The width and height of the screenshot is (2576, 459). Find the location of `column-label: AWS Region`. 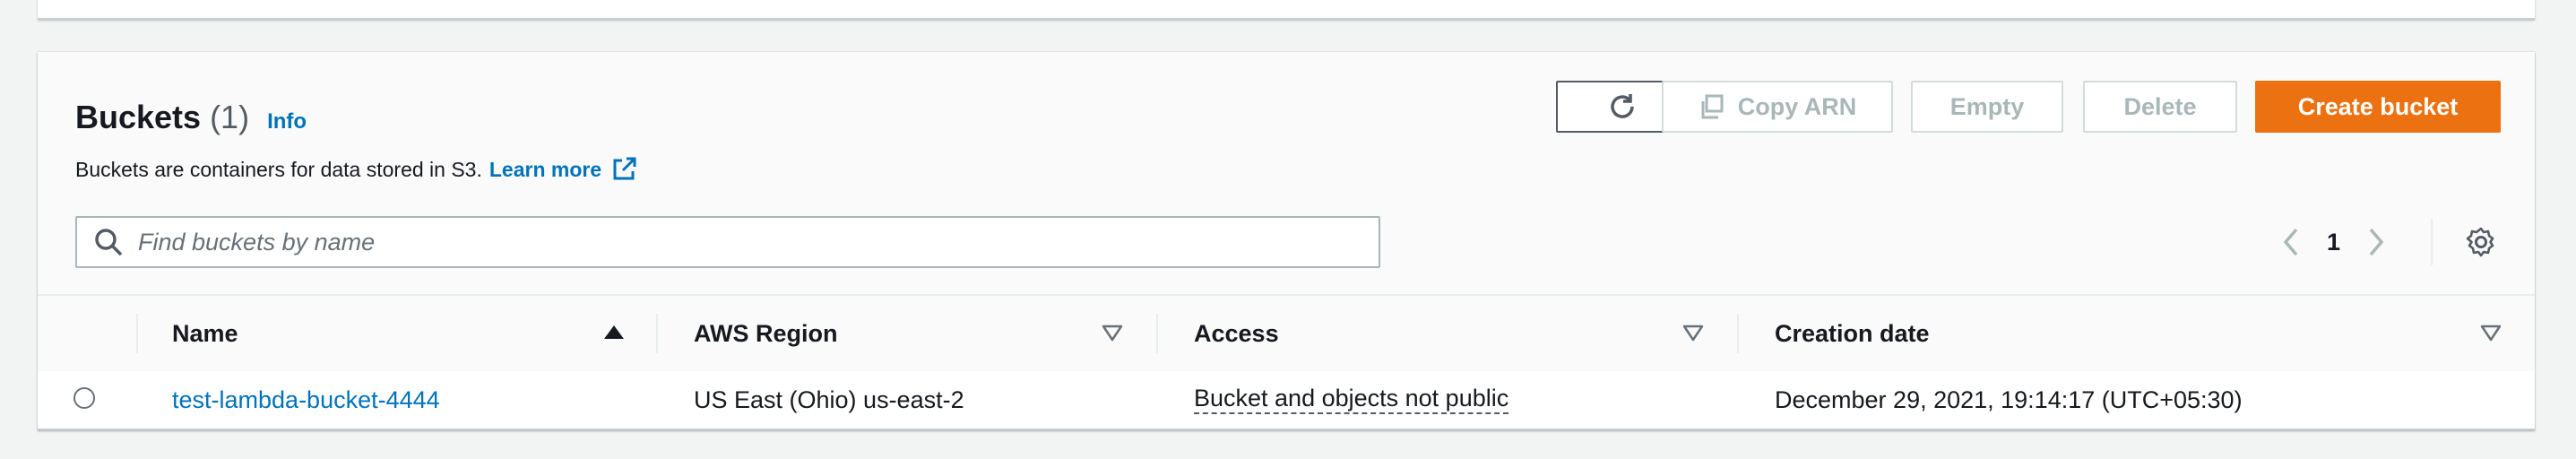

column-label: AWS Region is located at coordinates (766, 333).